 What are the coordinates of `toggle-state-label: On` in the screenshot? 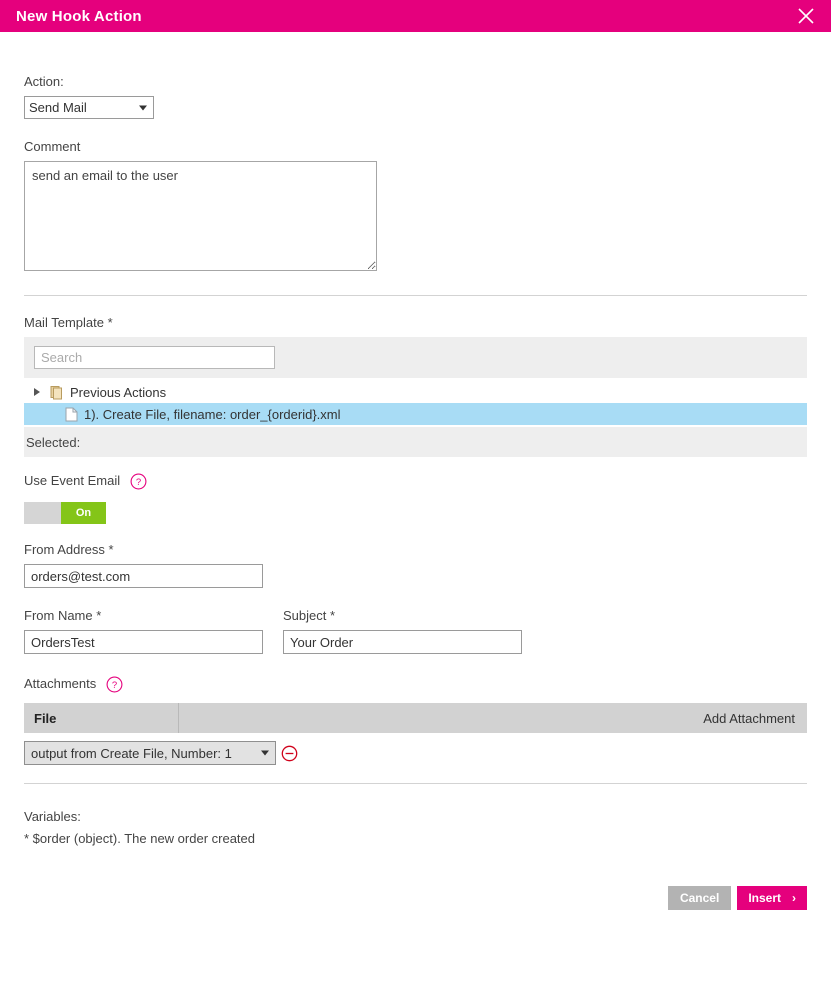 It's located at (83, 513).